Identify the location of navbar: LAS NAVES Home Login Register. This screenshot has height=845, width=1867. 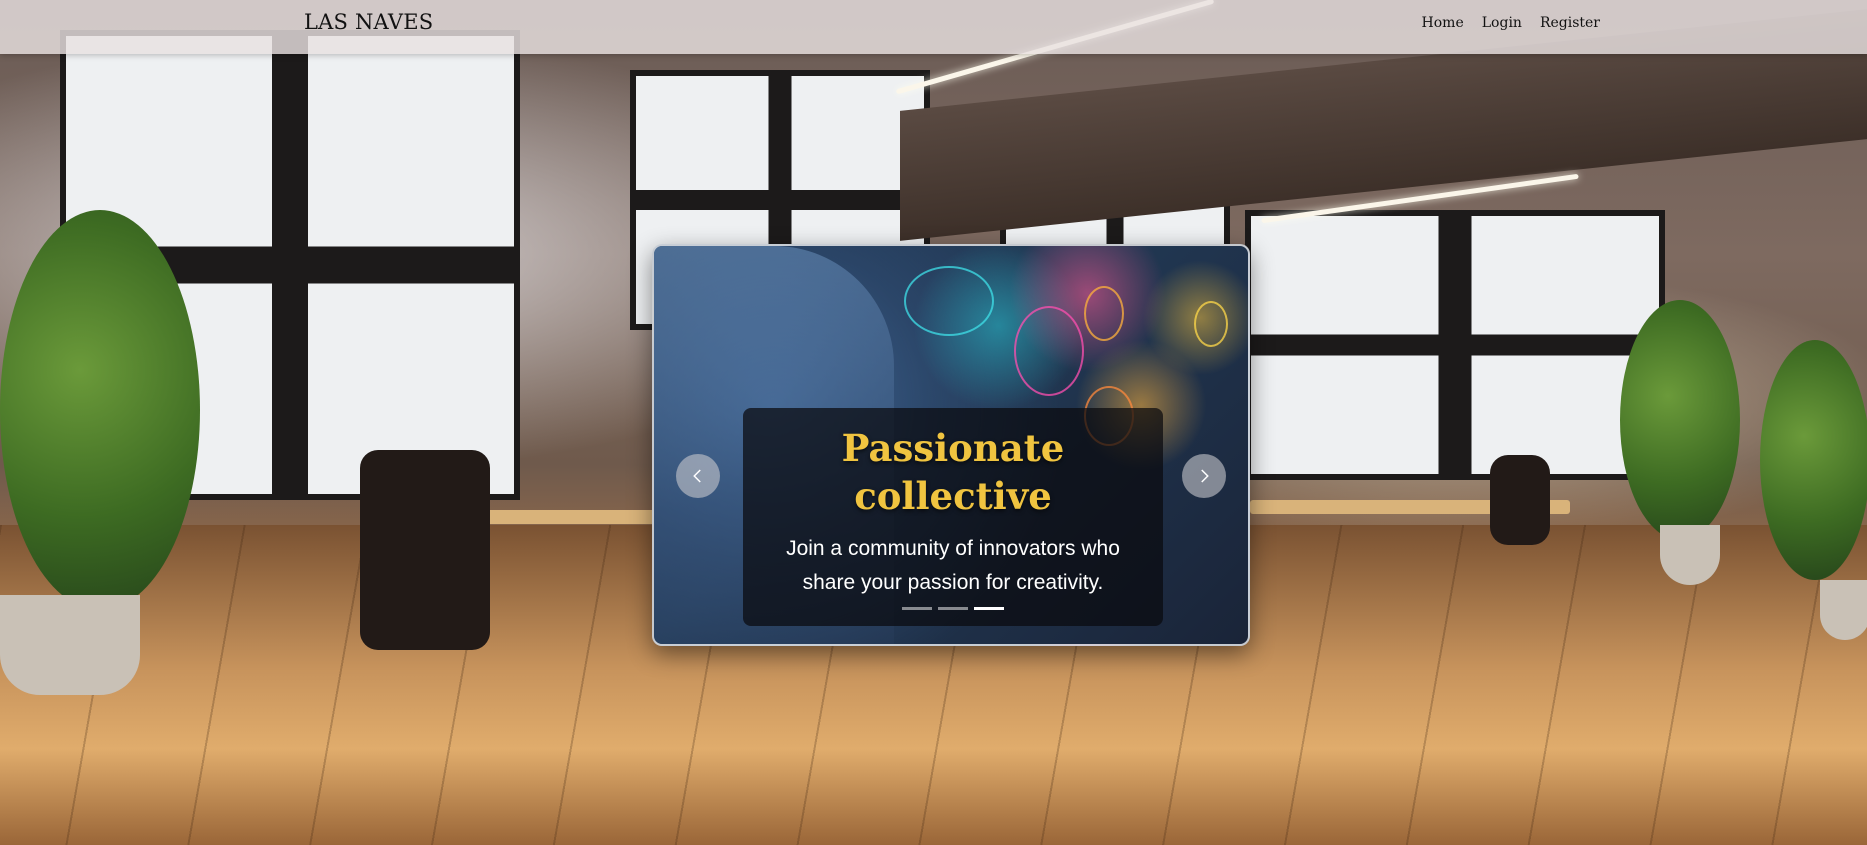
(933, 27).